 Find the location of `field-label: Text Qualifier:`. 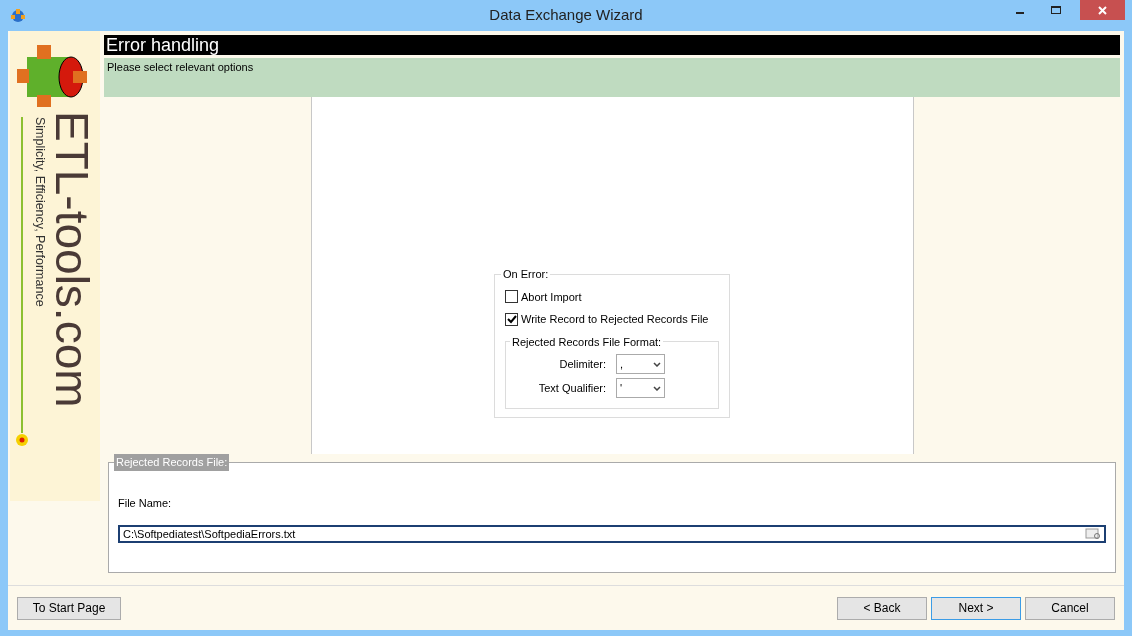

field-label: Text Qualifier: is located at coordinates (572, 388).